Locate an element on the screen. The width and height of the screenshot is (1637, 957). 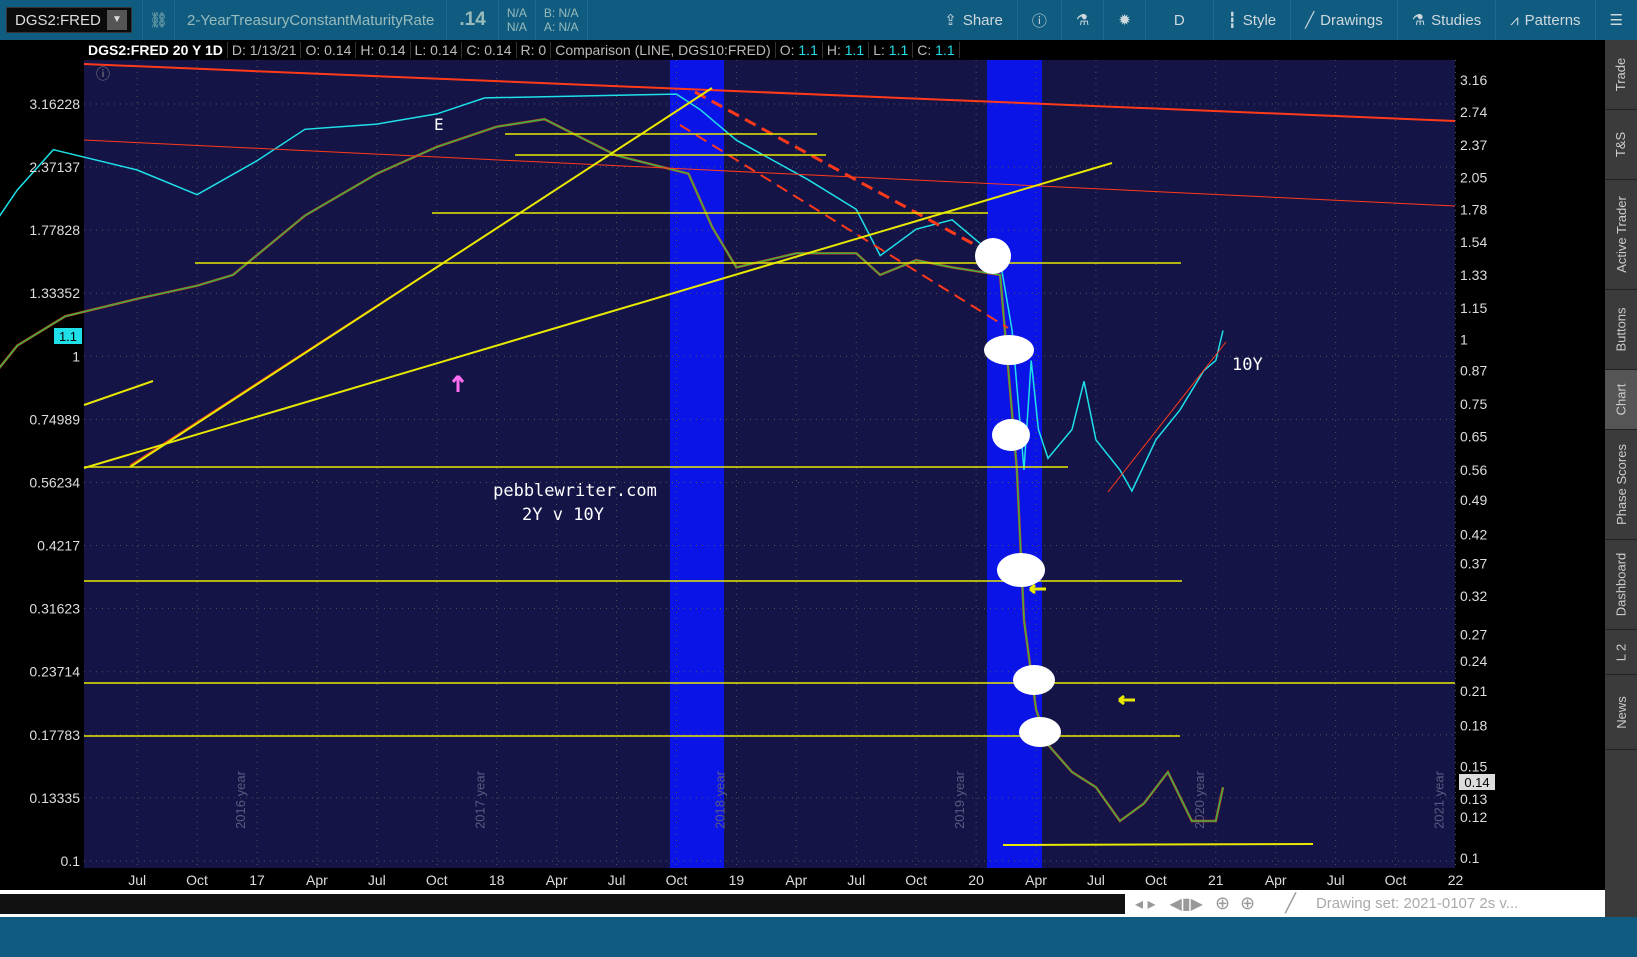
side-tab-trade: Trade is located at coordinates (1621, 75).